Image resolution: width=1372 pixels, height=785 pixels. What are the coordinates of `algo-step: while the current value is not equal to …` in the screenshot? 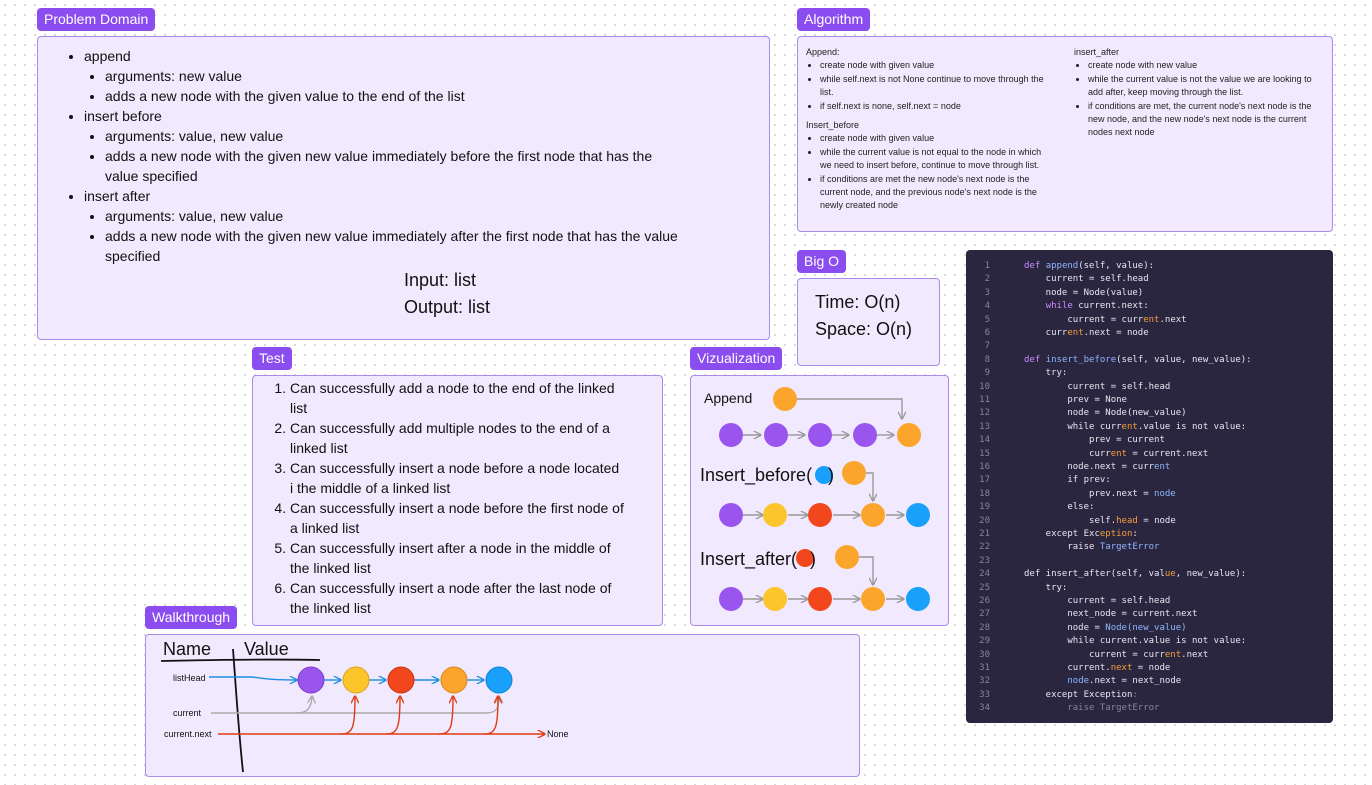 It's located at (932, 159).